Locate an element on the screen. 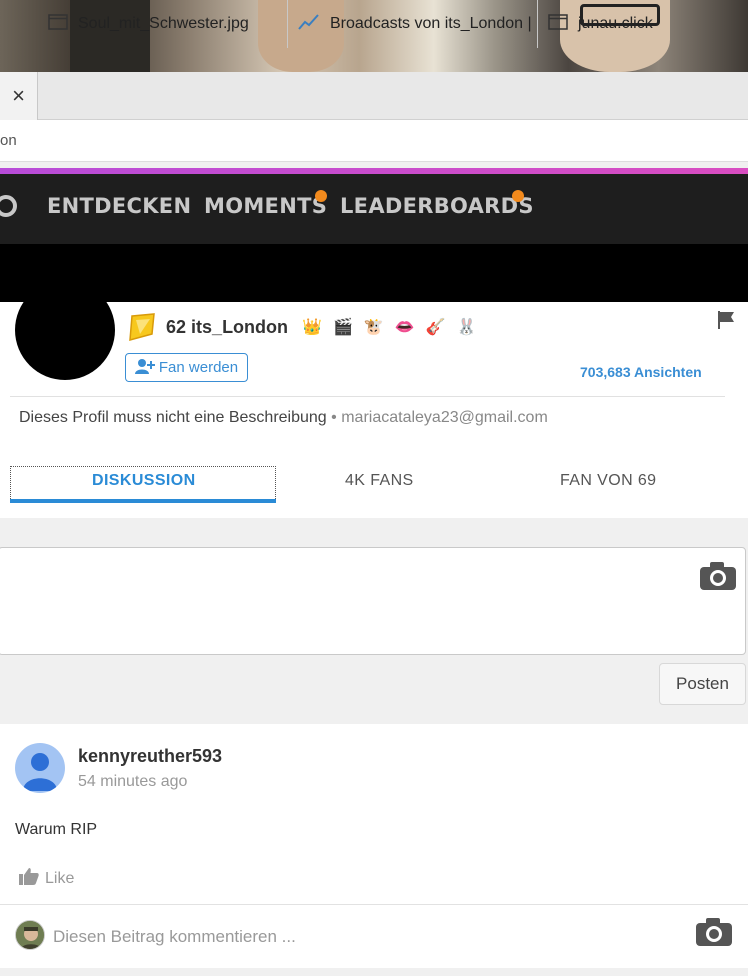 The height and width of the screenshot is (976, 748). tab-label: Broadcasts von its_London | is located at coordinates (431, 23).